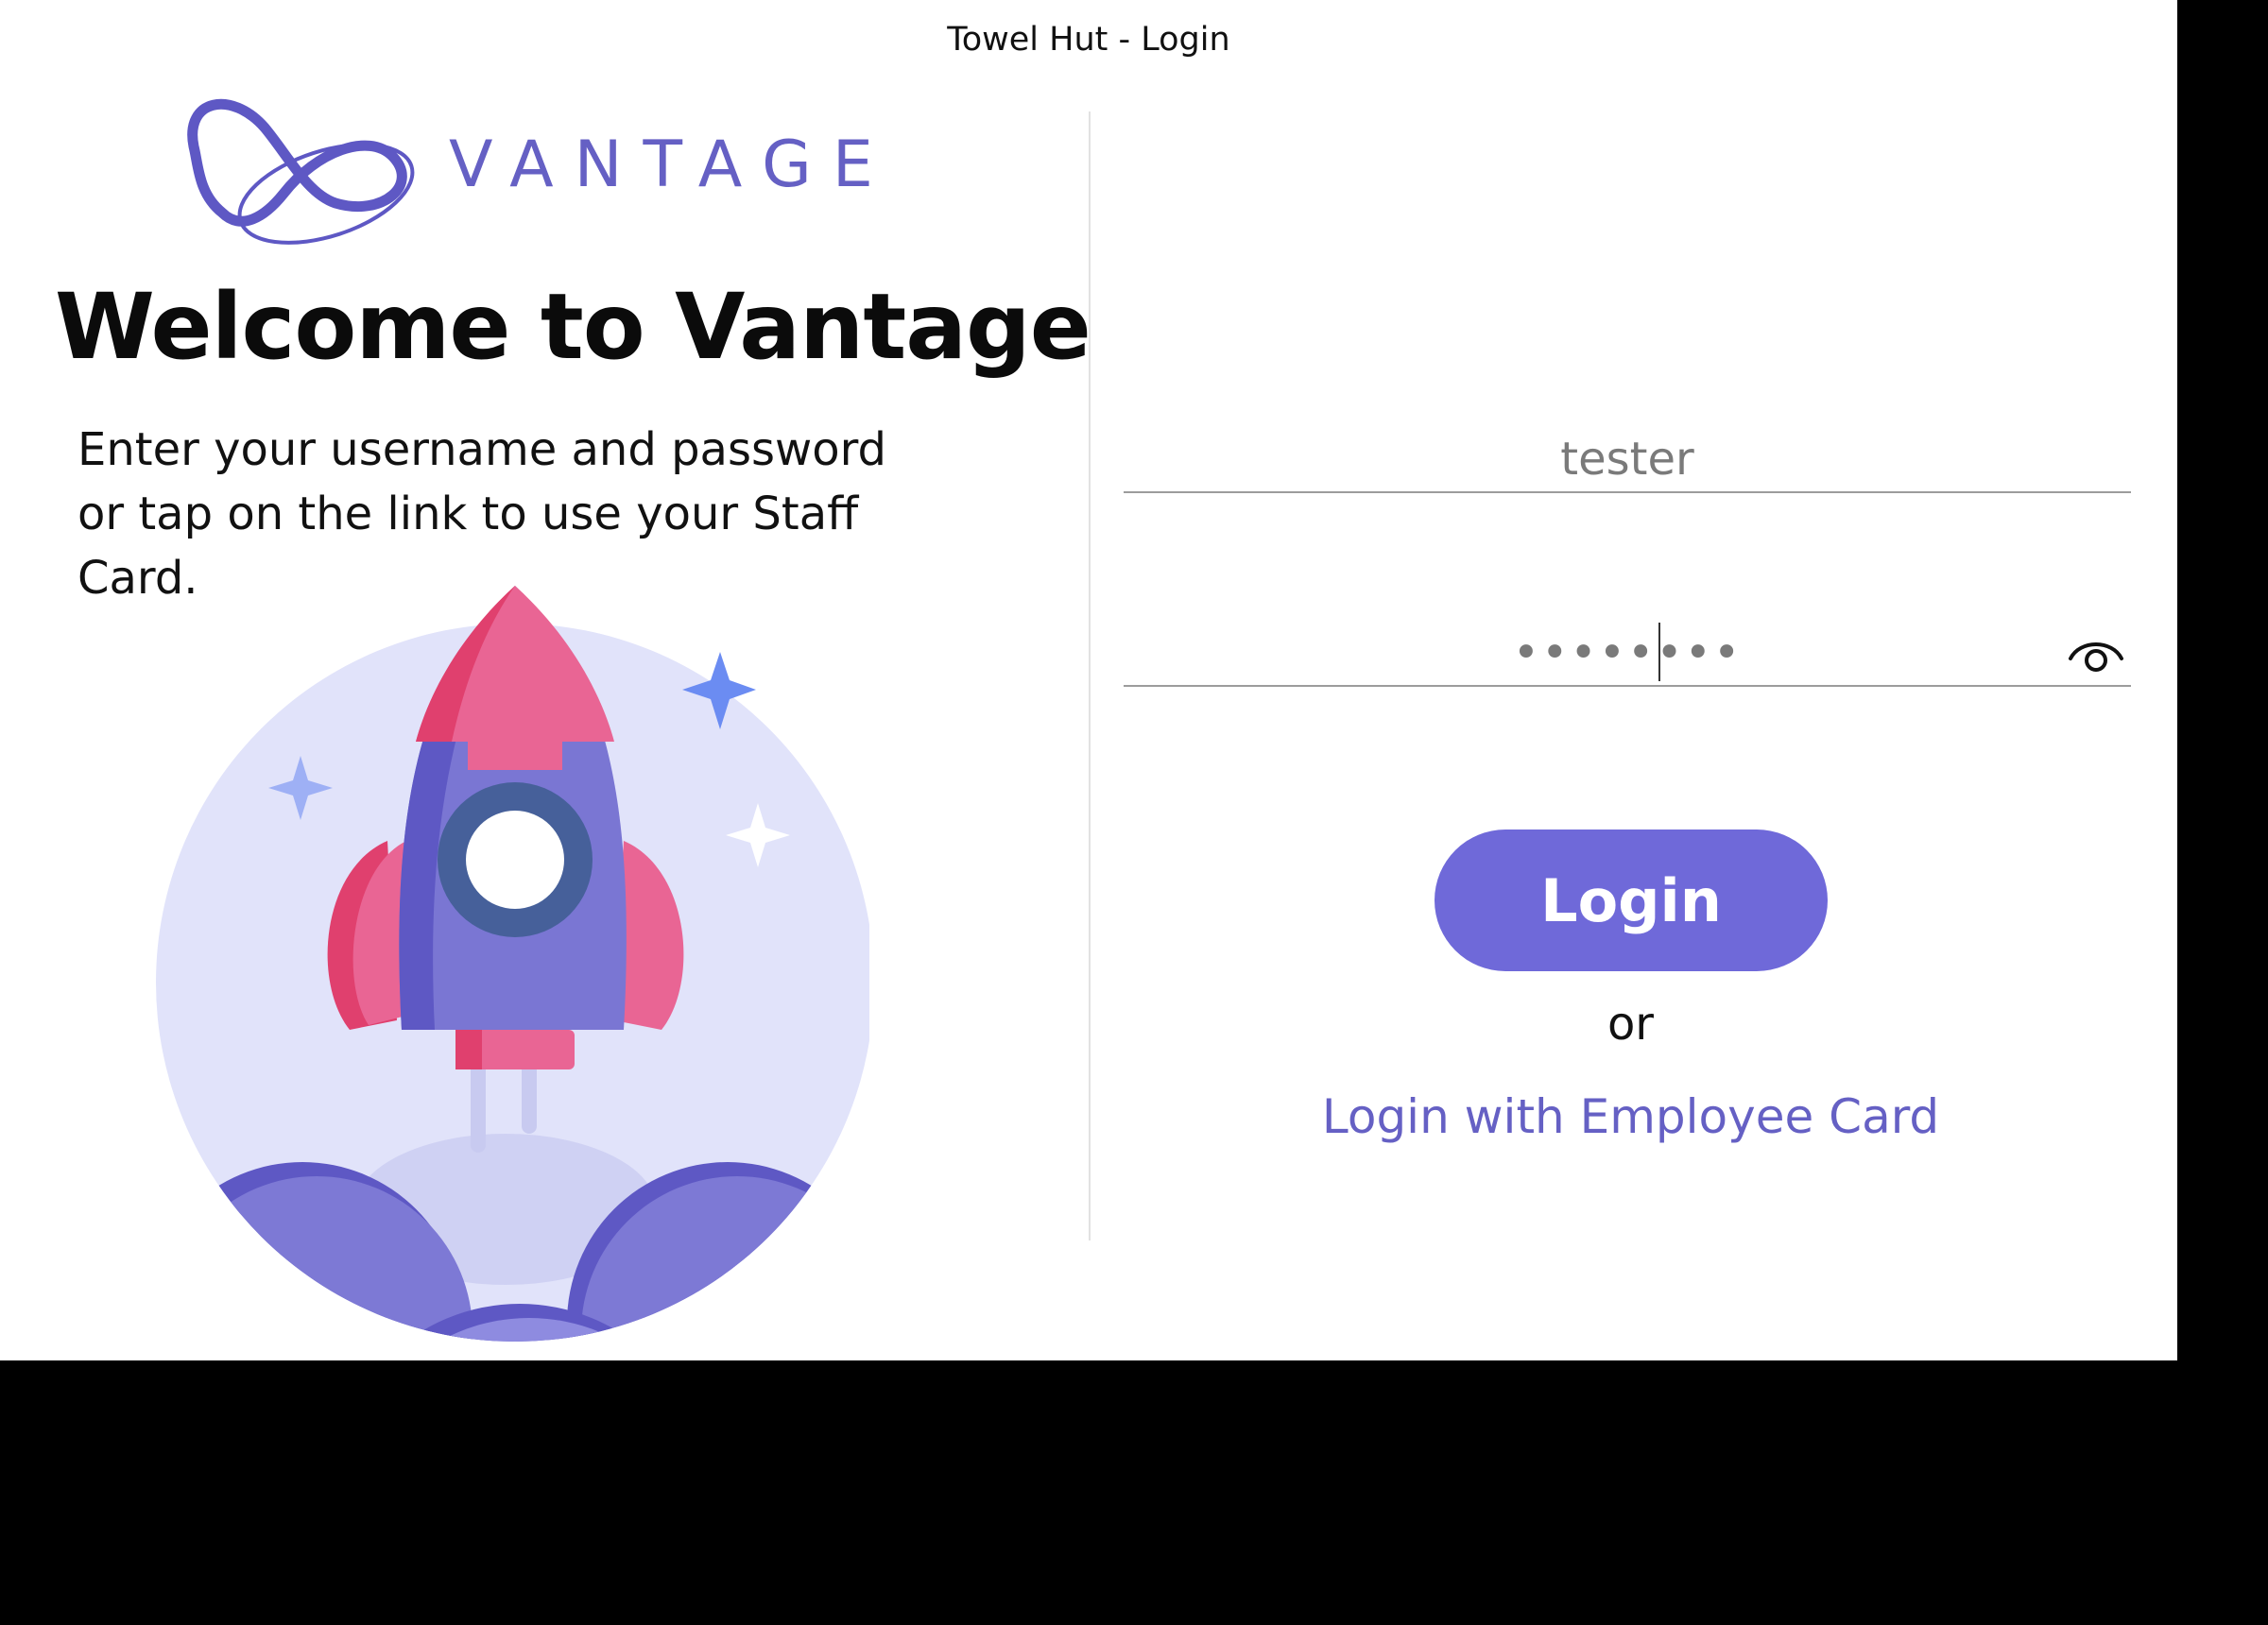 The height and width of the screenshot is (1625, 2268). I want to click on rocket-launch-icon, so click(512, 964).